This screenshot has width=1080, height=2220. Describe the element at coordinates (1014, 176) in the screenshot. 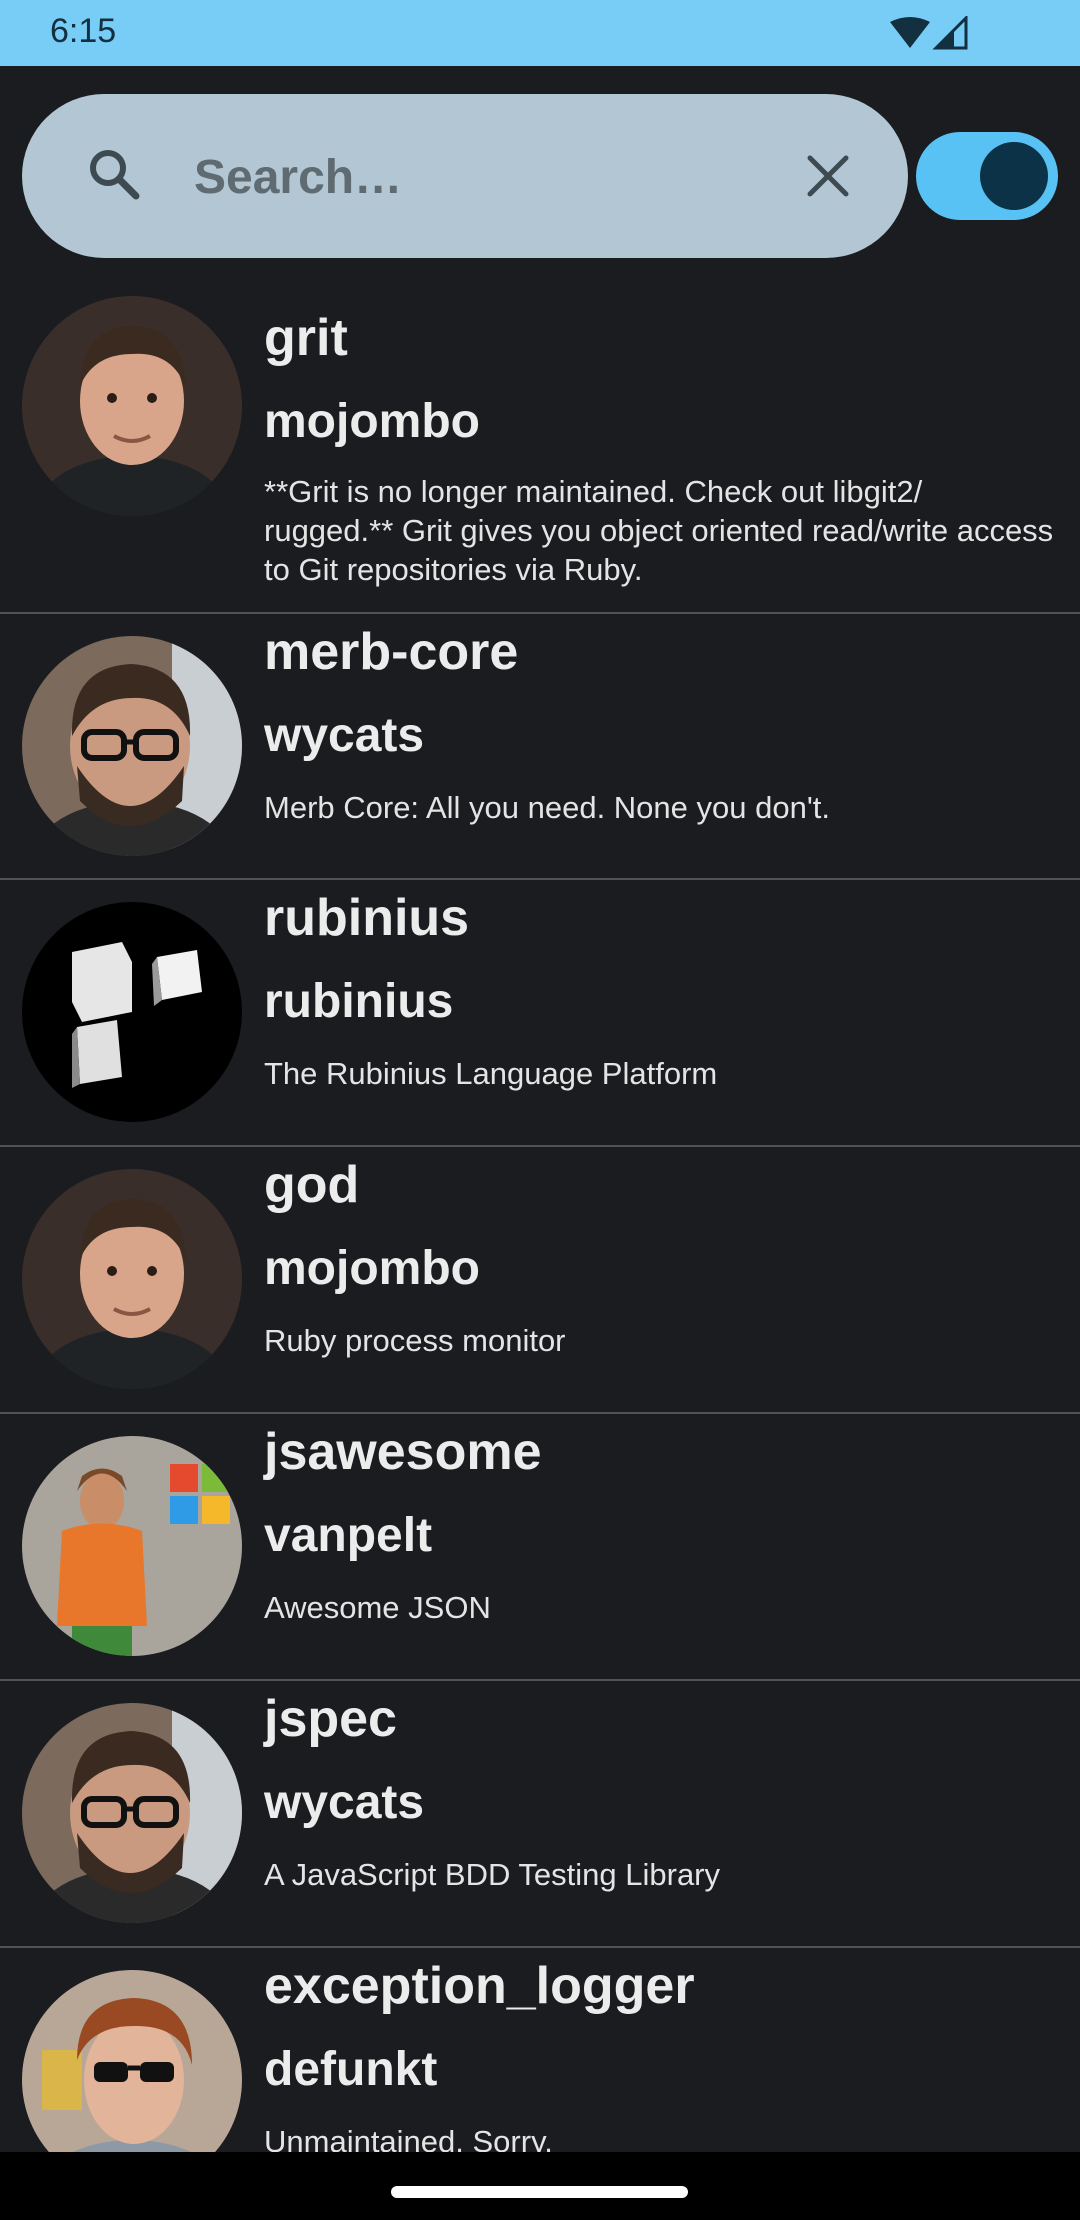

I see `toggle-knob` at that location.